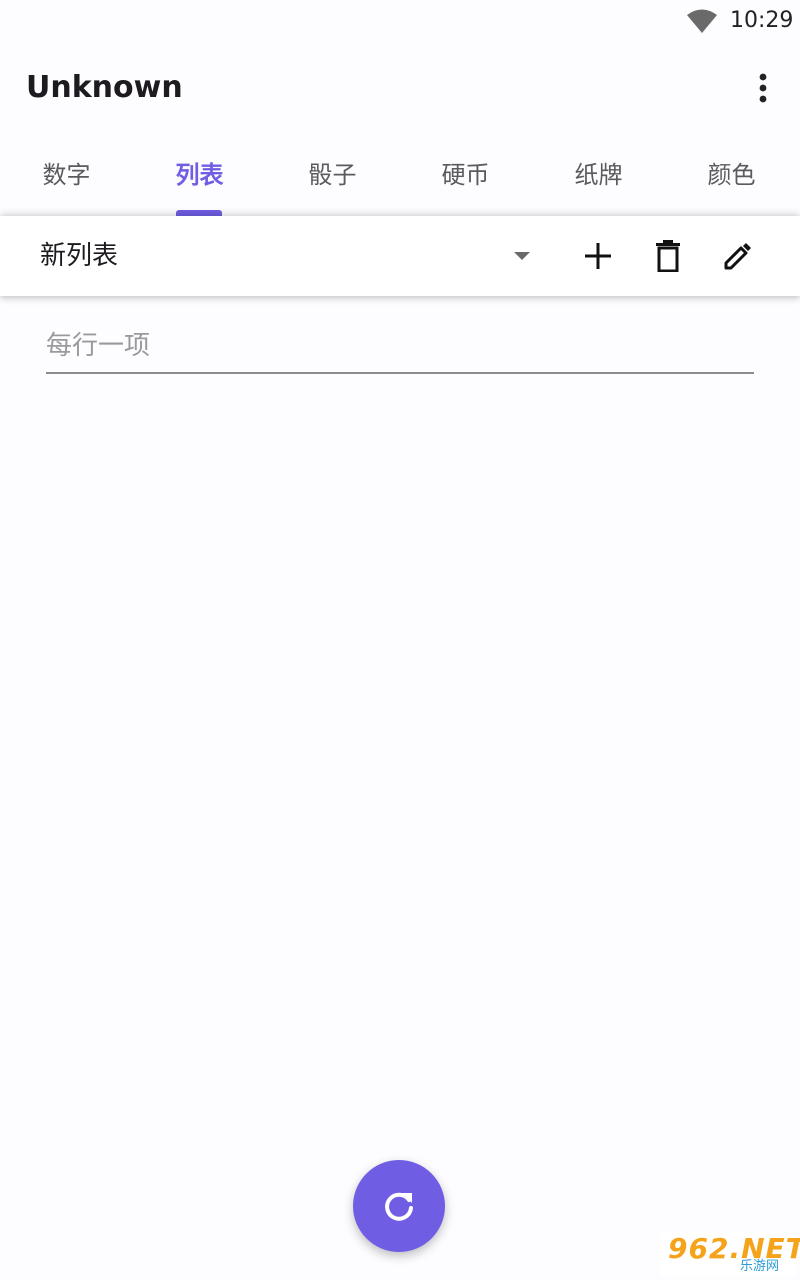  I want to click on add-list-button, so click(598, 256).